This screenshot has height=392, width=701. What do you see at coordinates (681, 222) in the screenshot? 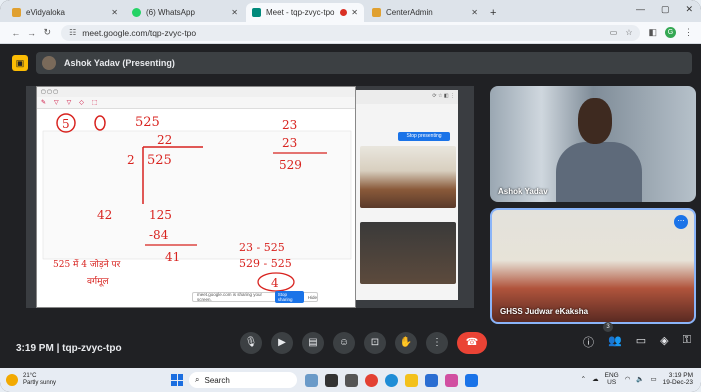
I see `tile-more-options-icon: ⋯` at bounding box center [681, 222].